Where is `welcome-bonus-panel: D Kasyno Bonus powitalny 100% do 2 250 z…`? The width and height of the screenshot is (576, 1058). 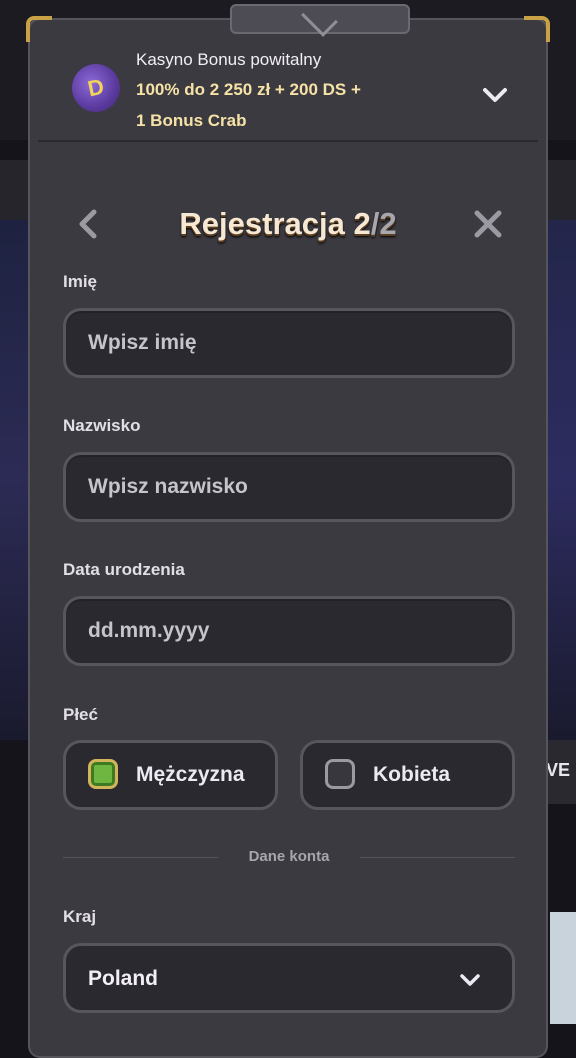
welcome-bonus-panel: D Kasyno Bonus powitalny 100% do 2 250 z… is located at coordinates (288, 83).